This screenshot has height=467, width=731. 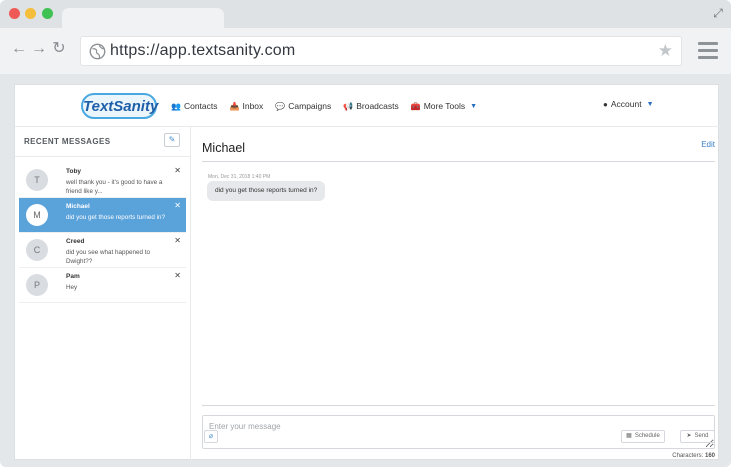 I want to click on inbox-icon: 📥, so click(x=234, y=106).